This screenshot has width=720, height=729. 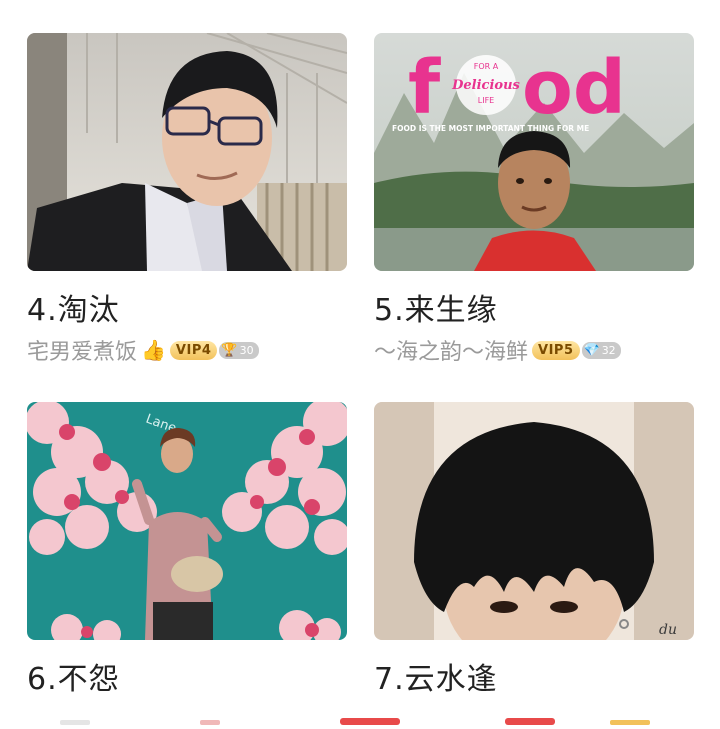 I want to click on author-name-5: ～海之韵～海鲜, so click(x=451, y=350).